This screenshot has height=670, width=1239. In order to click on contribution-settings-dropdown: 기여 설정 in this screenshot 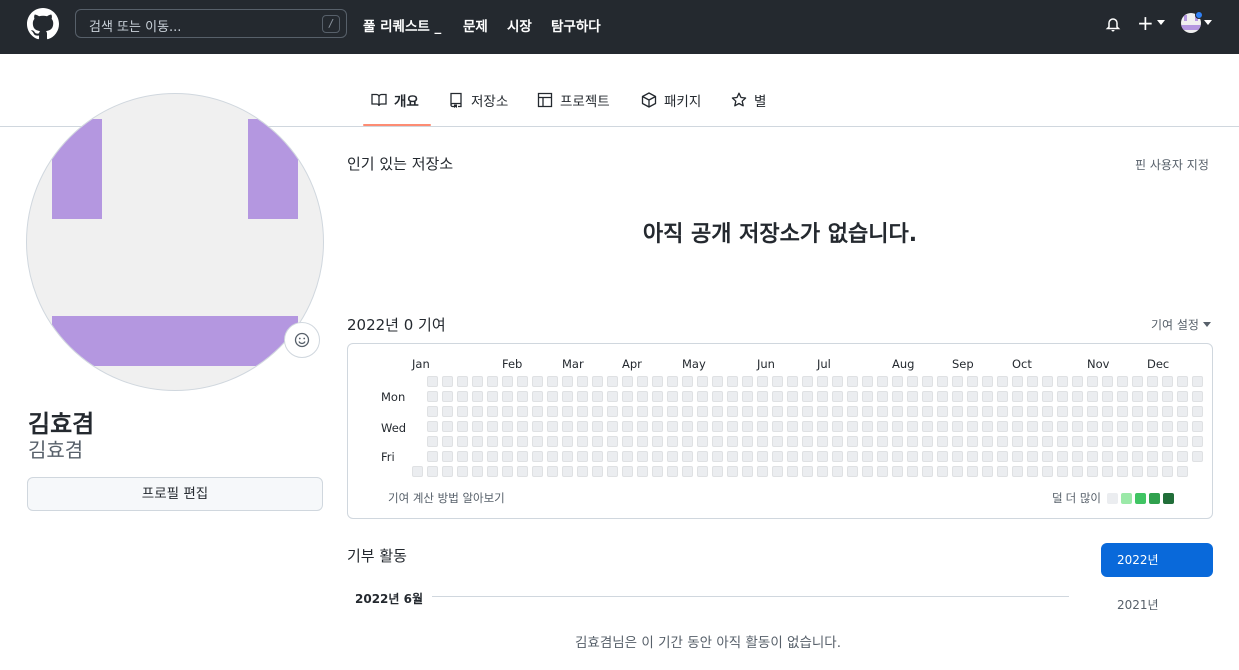, I will do `click(1181, 324)`.